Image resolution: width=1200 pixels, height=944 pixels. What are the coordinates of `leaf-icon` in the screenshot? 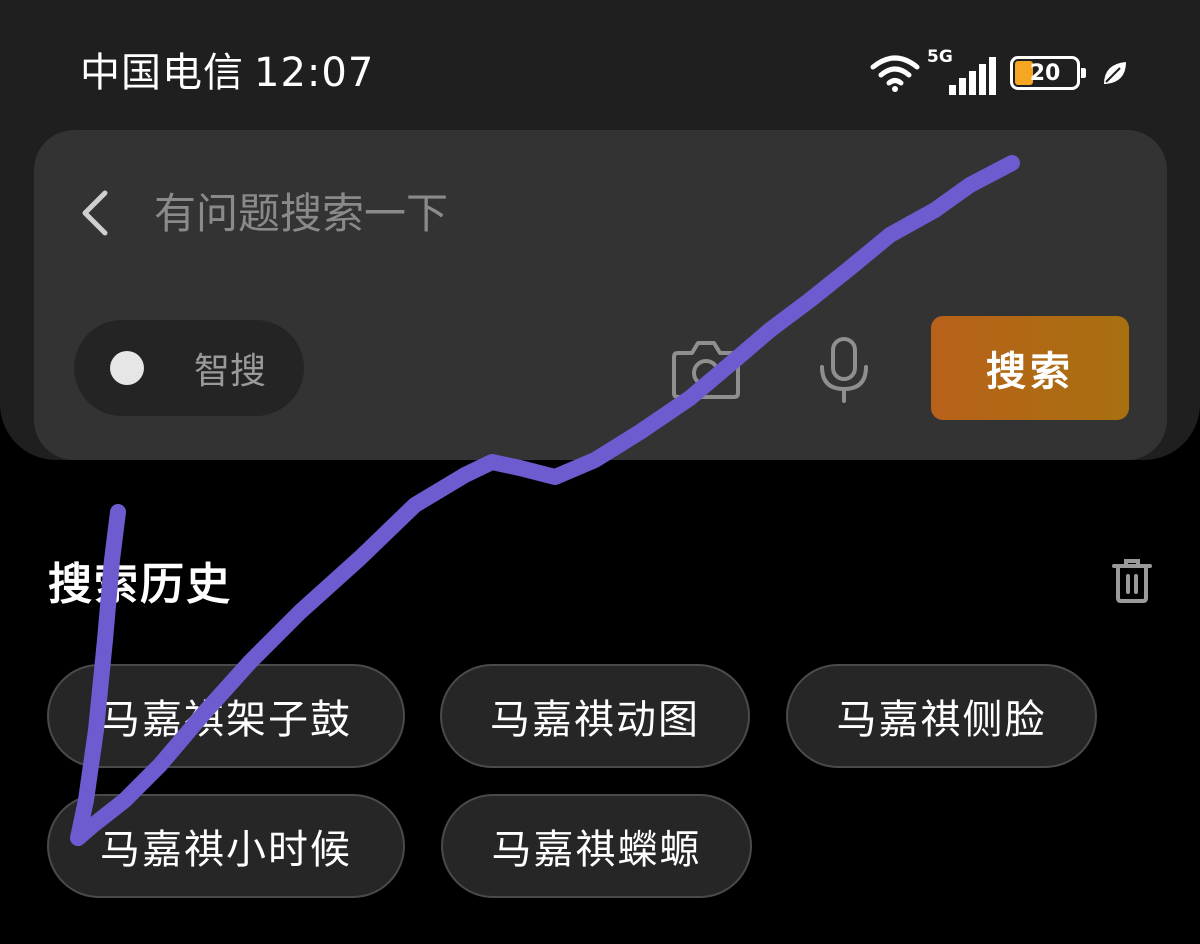 It's located at (1115, 73).